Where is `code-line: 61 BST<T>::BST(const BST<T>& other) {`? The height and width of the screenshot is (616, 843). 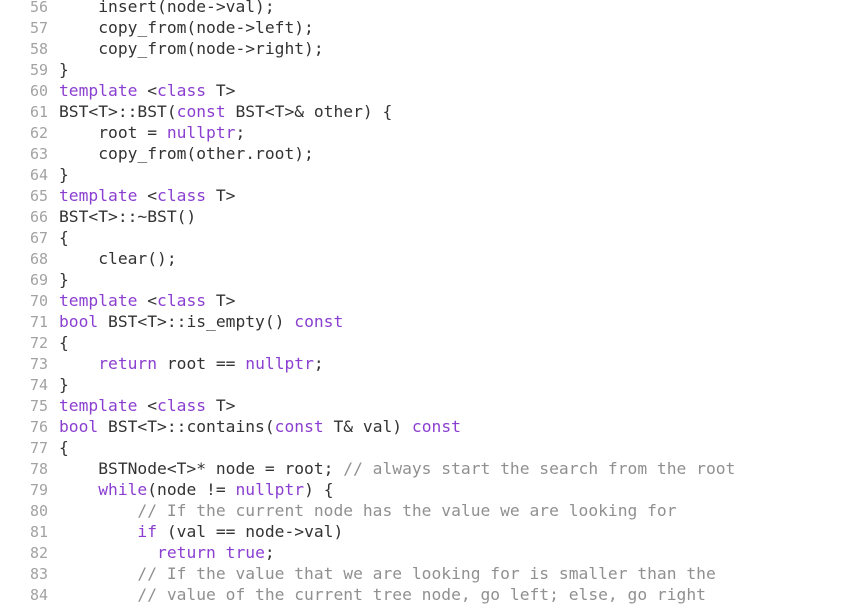 code-line: 61 BST<T>::BST(const BST<T>& other) { is located at coordinates (421, 111).